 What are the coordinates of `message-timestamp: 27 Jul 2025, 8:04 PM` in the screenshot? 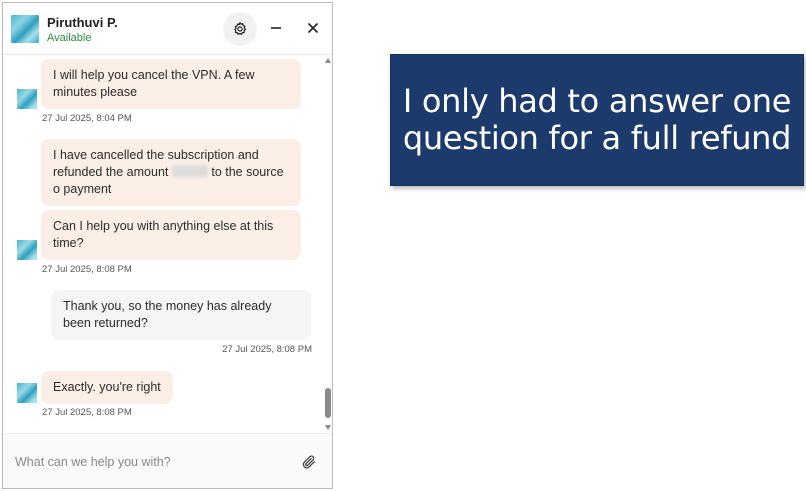 It's located at (87, 118).